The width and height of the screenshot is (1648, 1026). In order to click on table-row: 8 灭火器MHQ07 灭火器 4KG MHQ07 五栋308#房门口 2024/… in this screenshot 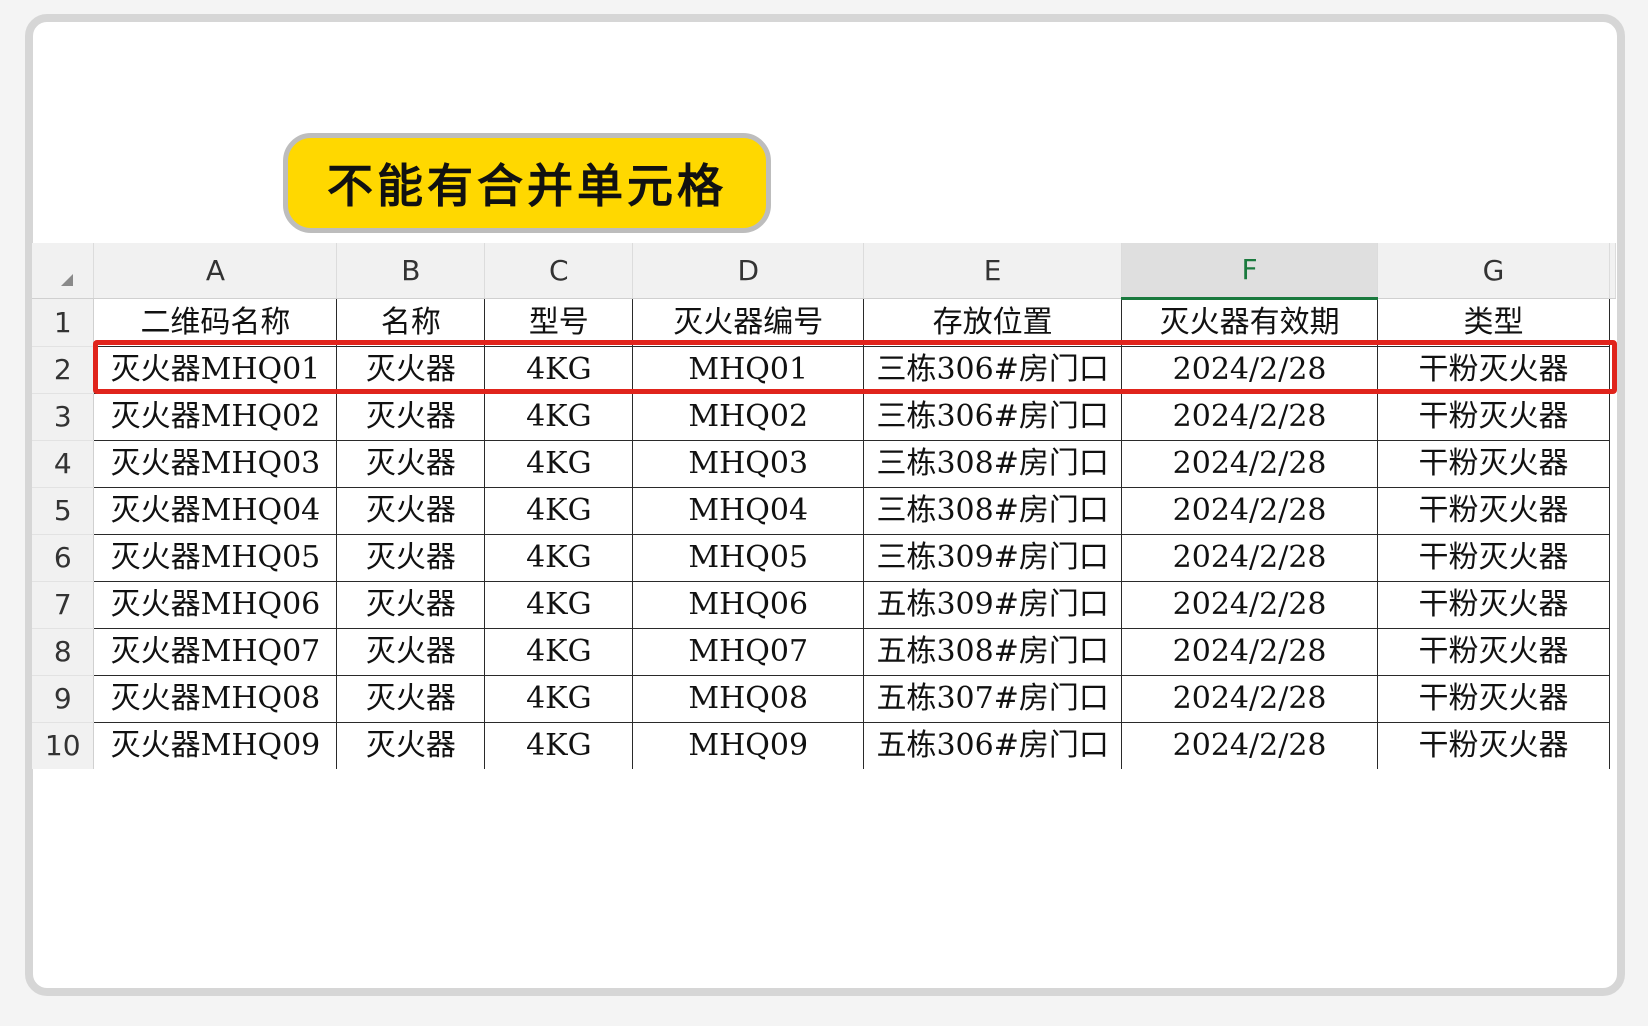, I will do `click(824, 652)`.